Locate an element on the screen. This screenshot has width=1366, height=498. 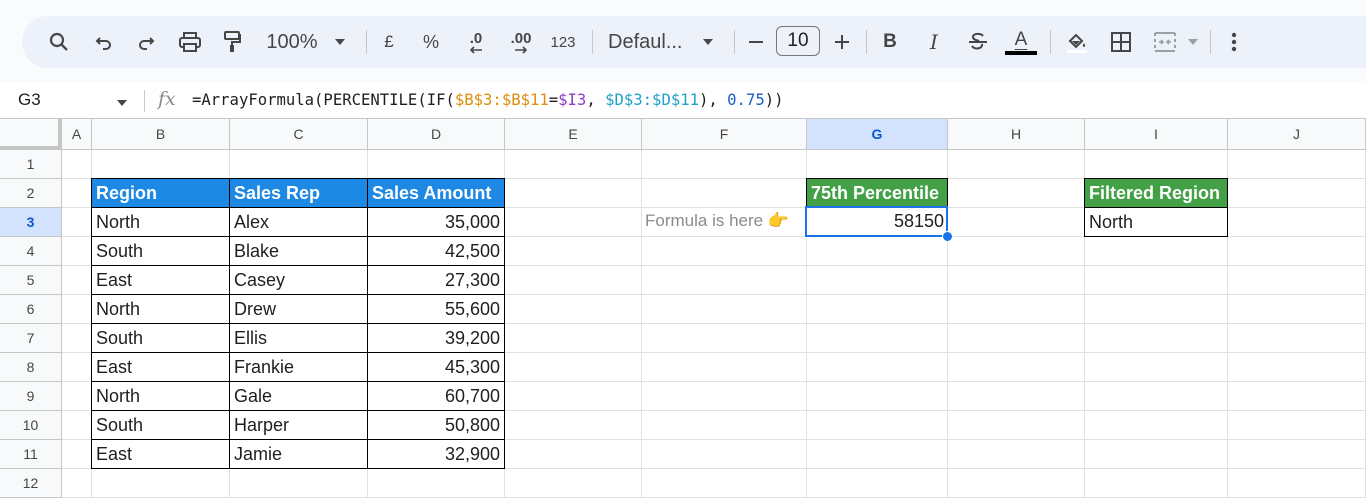
row-header-2: 2 is located at coordinates (31, 193).